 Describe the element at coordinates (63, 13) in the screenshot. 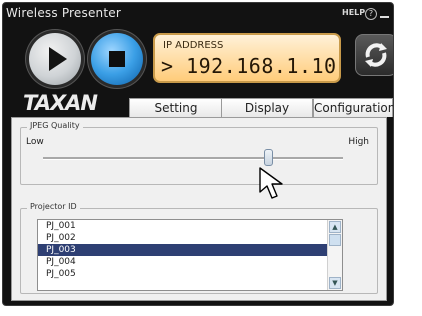

I see `window-title: Wireless Presenter` at that location.